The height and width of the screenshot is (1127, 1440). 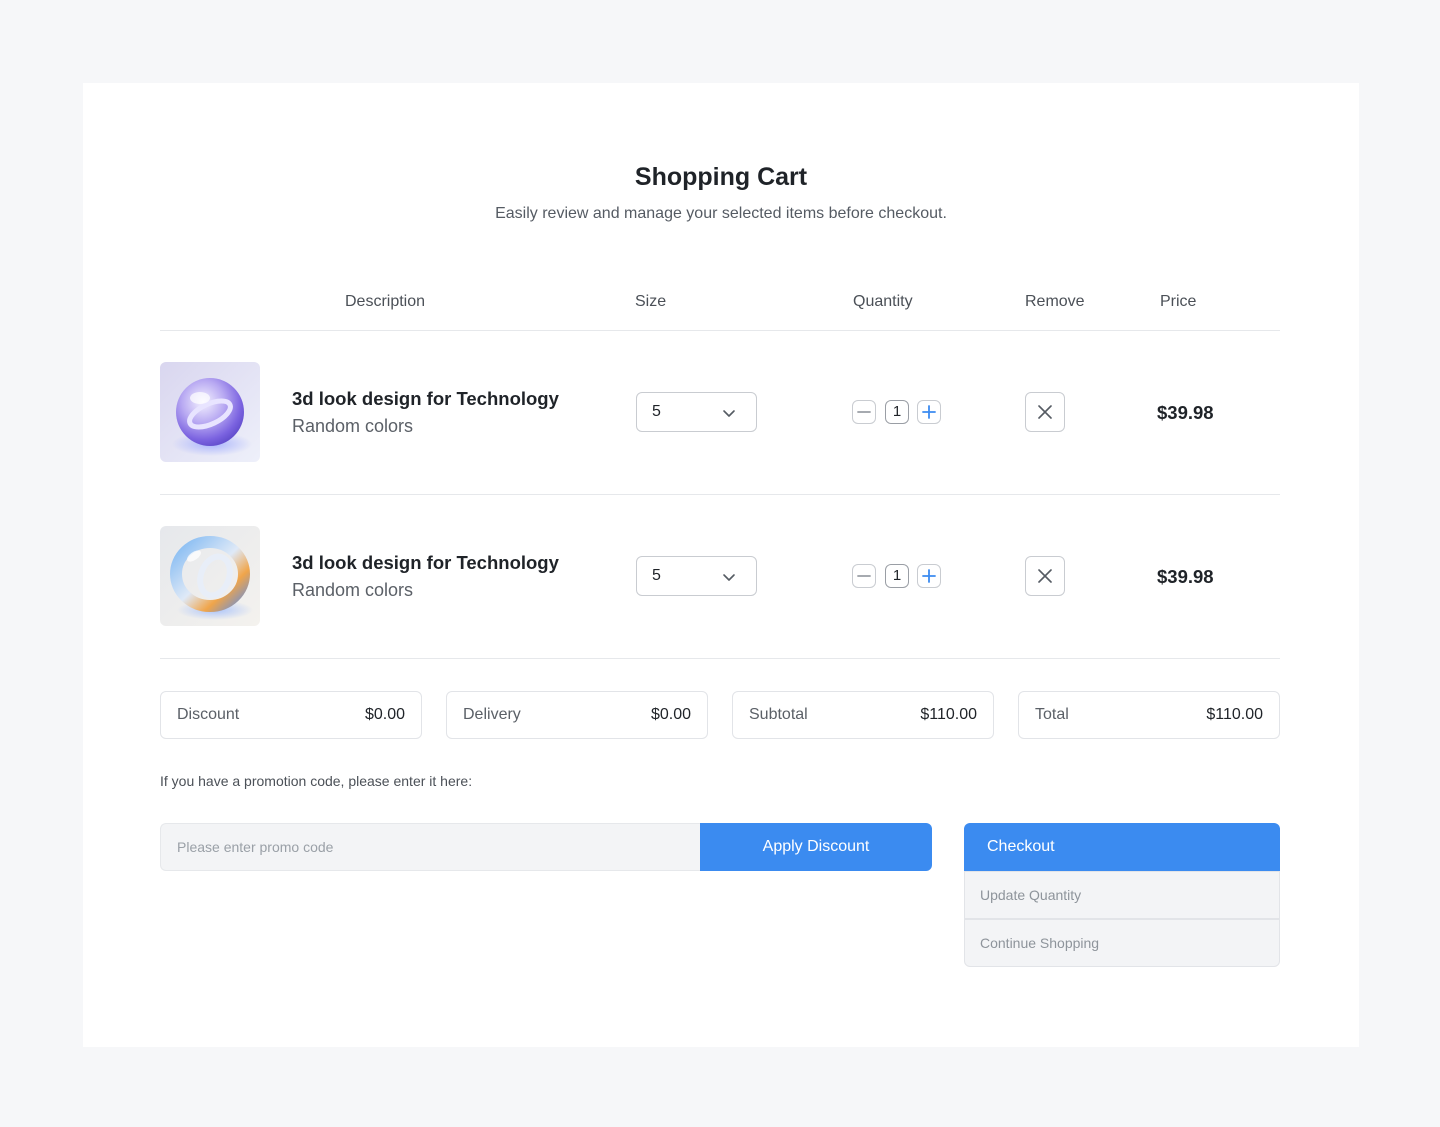 I want to click on column-header-size: Size, so click(x=651, y=301).